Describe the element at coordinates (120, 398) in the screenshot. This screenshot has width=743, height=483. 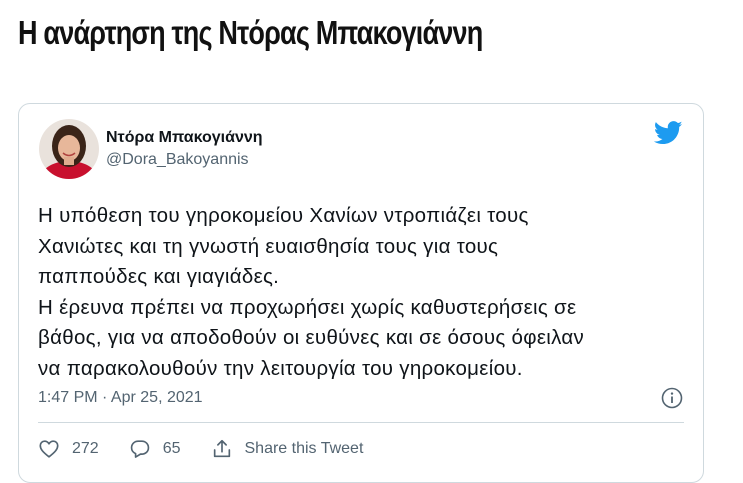
I see `tweet-timestamp: 1:47 PM · Apr 25, 2021` at that location.